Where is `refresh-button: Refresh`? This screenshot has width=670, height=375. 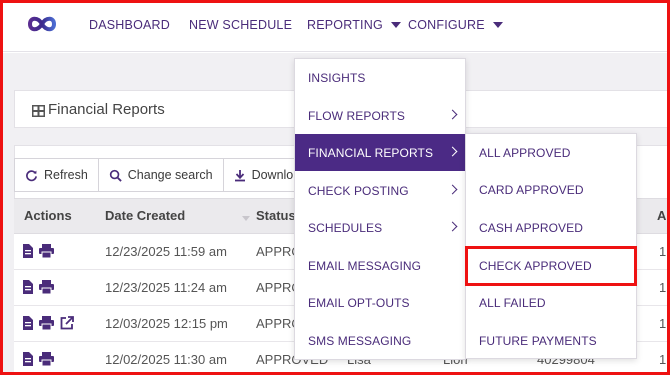
refresh-button: Refresh is located at coordinates (56, 175).